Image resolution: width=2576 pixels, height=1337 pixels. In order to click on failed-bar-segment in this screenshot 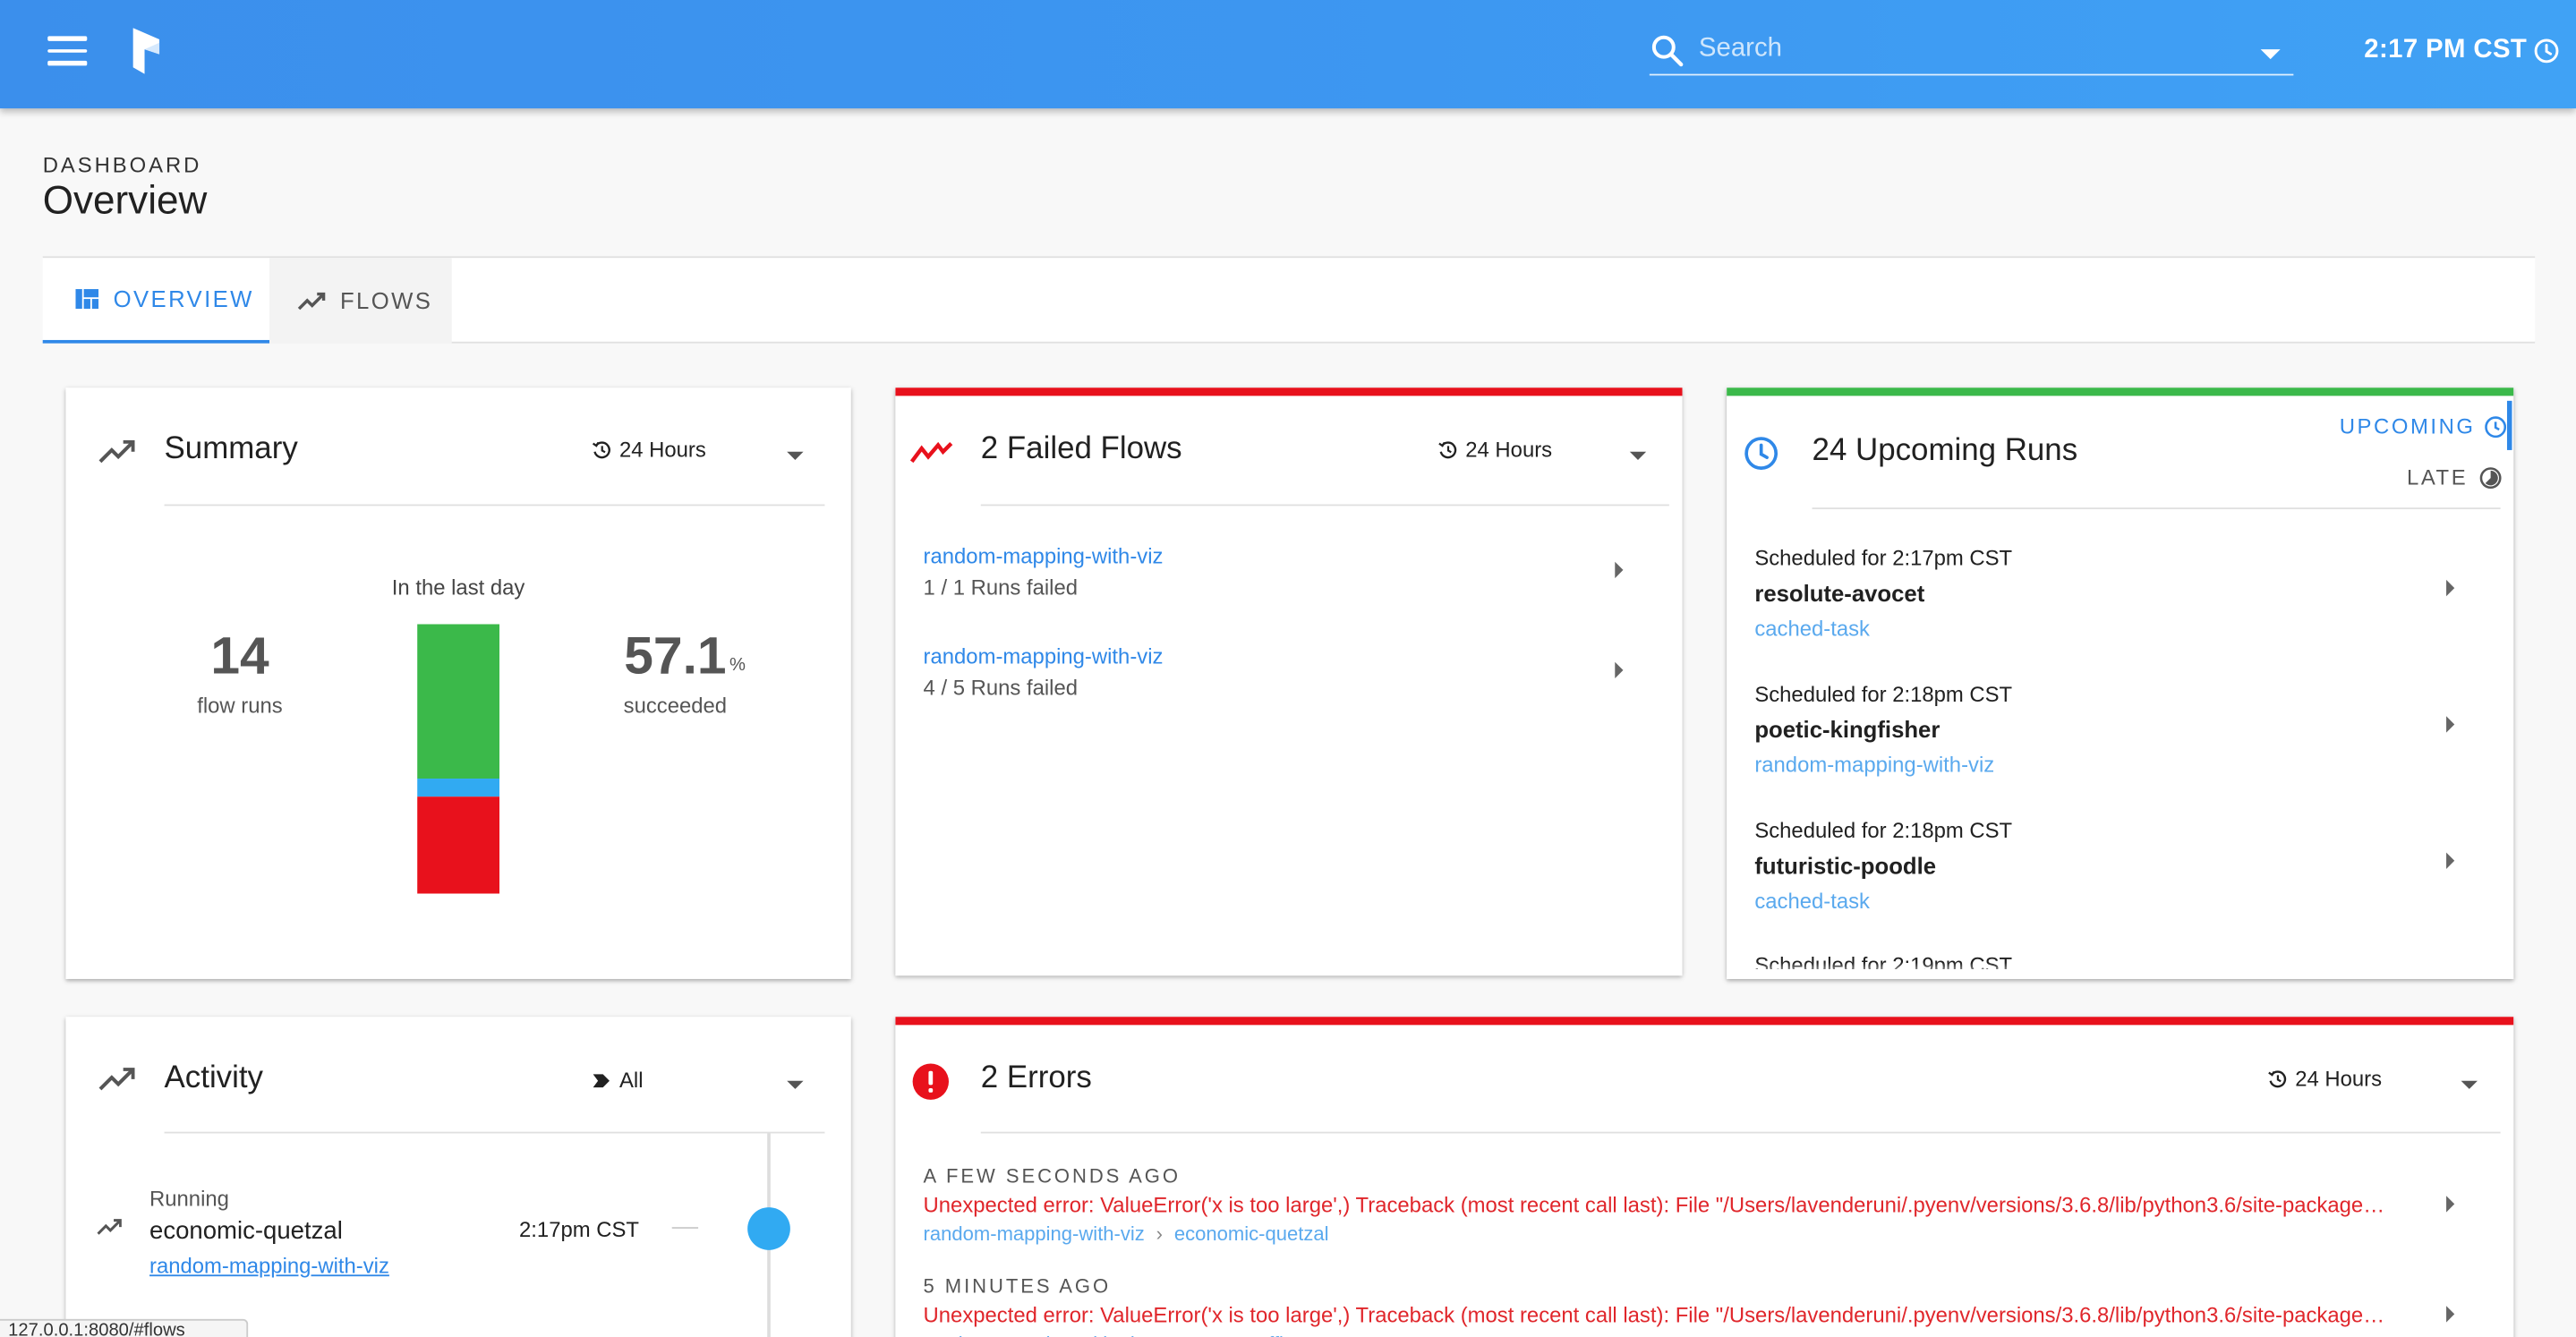, I will do `click(458, 845)`.